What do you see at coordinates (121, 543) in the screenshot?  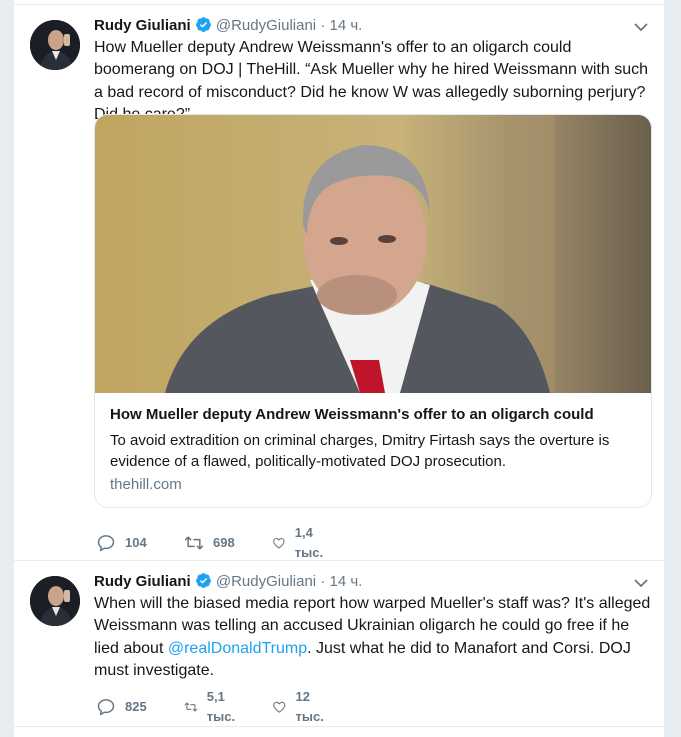 I see `reply-button: 104` at bounding box center [121, 543].